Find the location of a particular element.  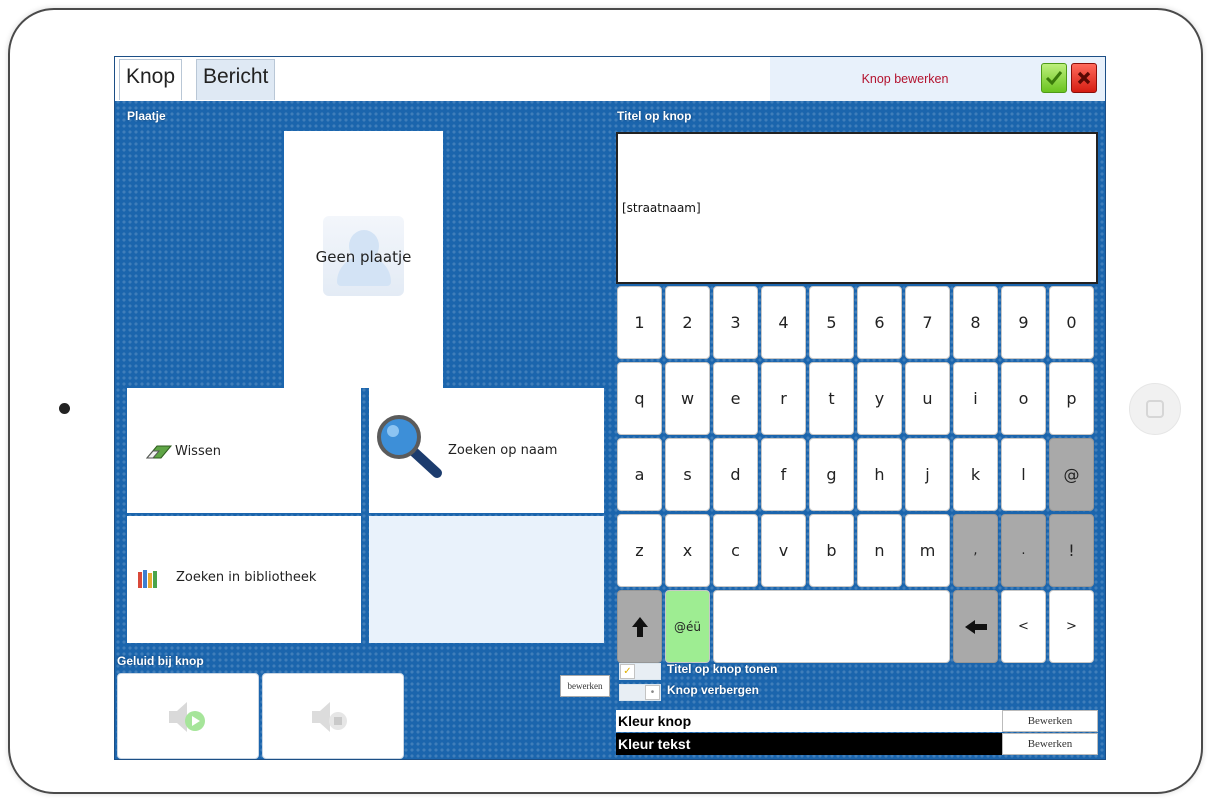

search-by-name-button: Zoeken op naam is located at coordinates (486, 450).